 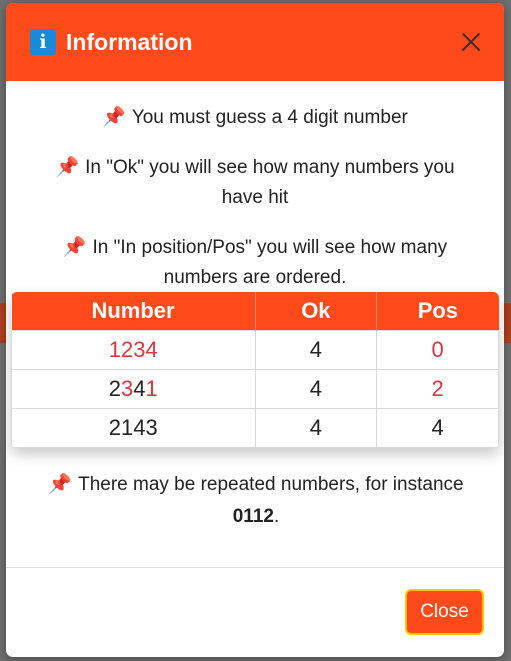 I want to click on modal-header: i Information, so click(x=255, y=42).